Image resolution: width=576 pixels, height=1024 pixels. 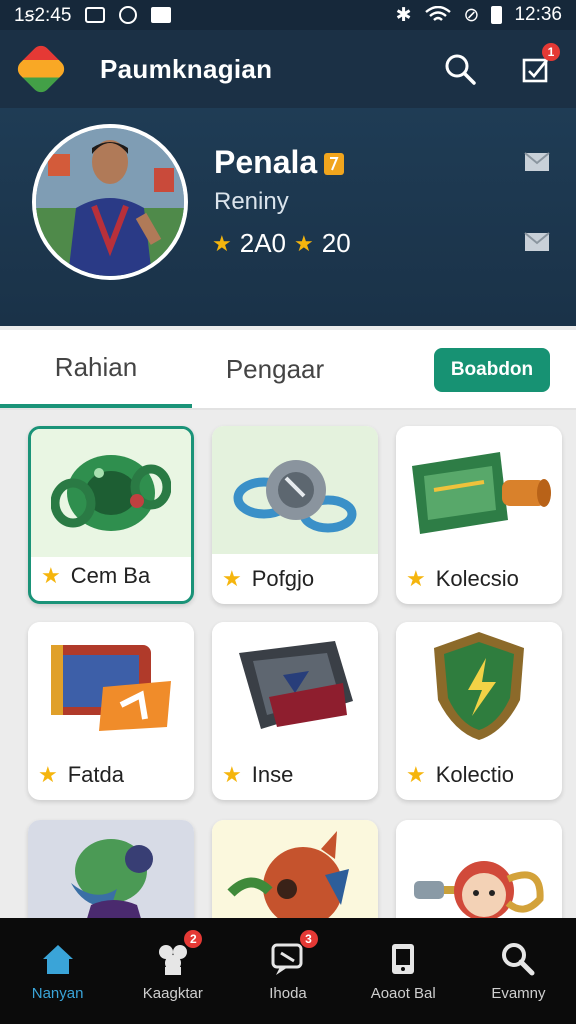 I want to click on app-title: Paumknagian, so click(x=186, y=68).